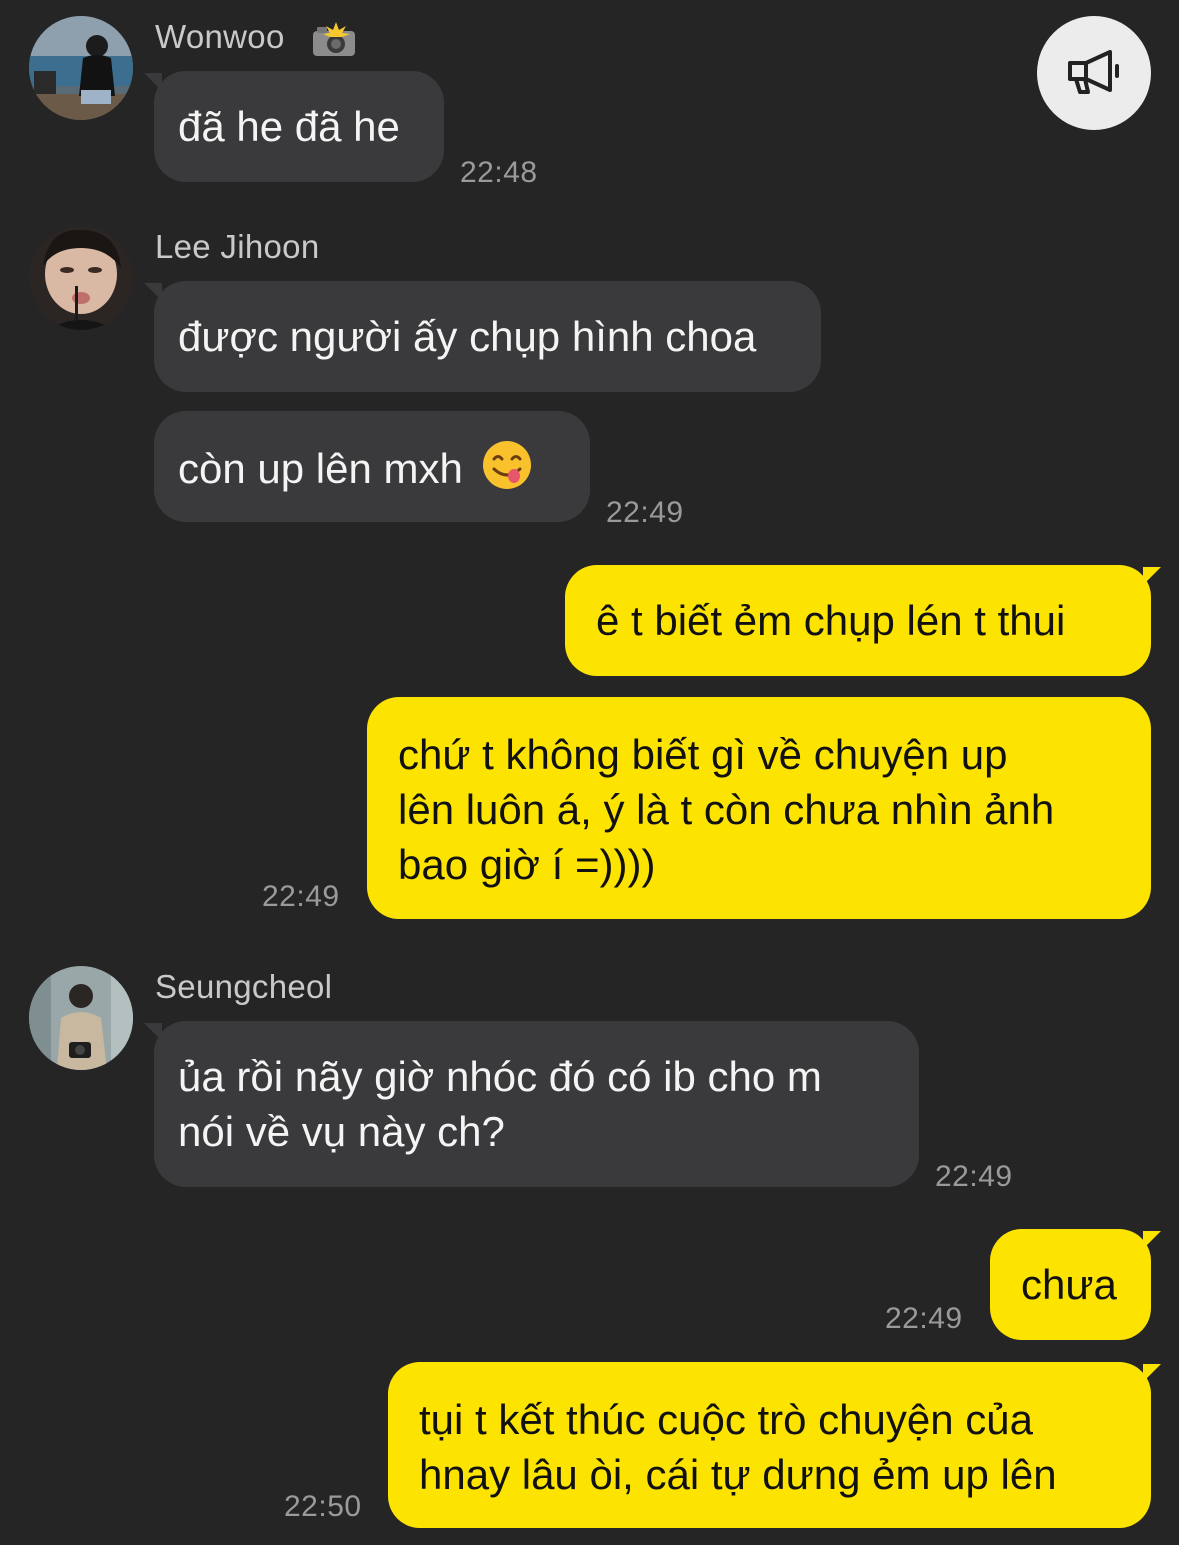 This screenshot has width=1179, height=1545. What do you see at coordinates (299, 126) in the screenshot?
I see `message-bubble: đã he đã he` at bounding box center [299, 126].